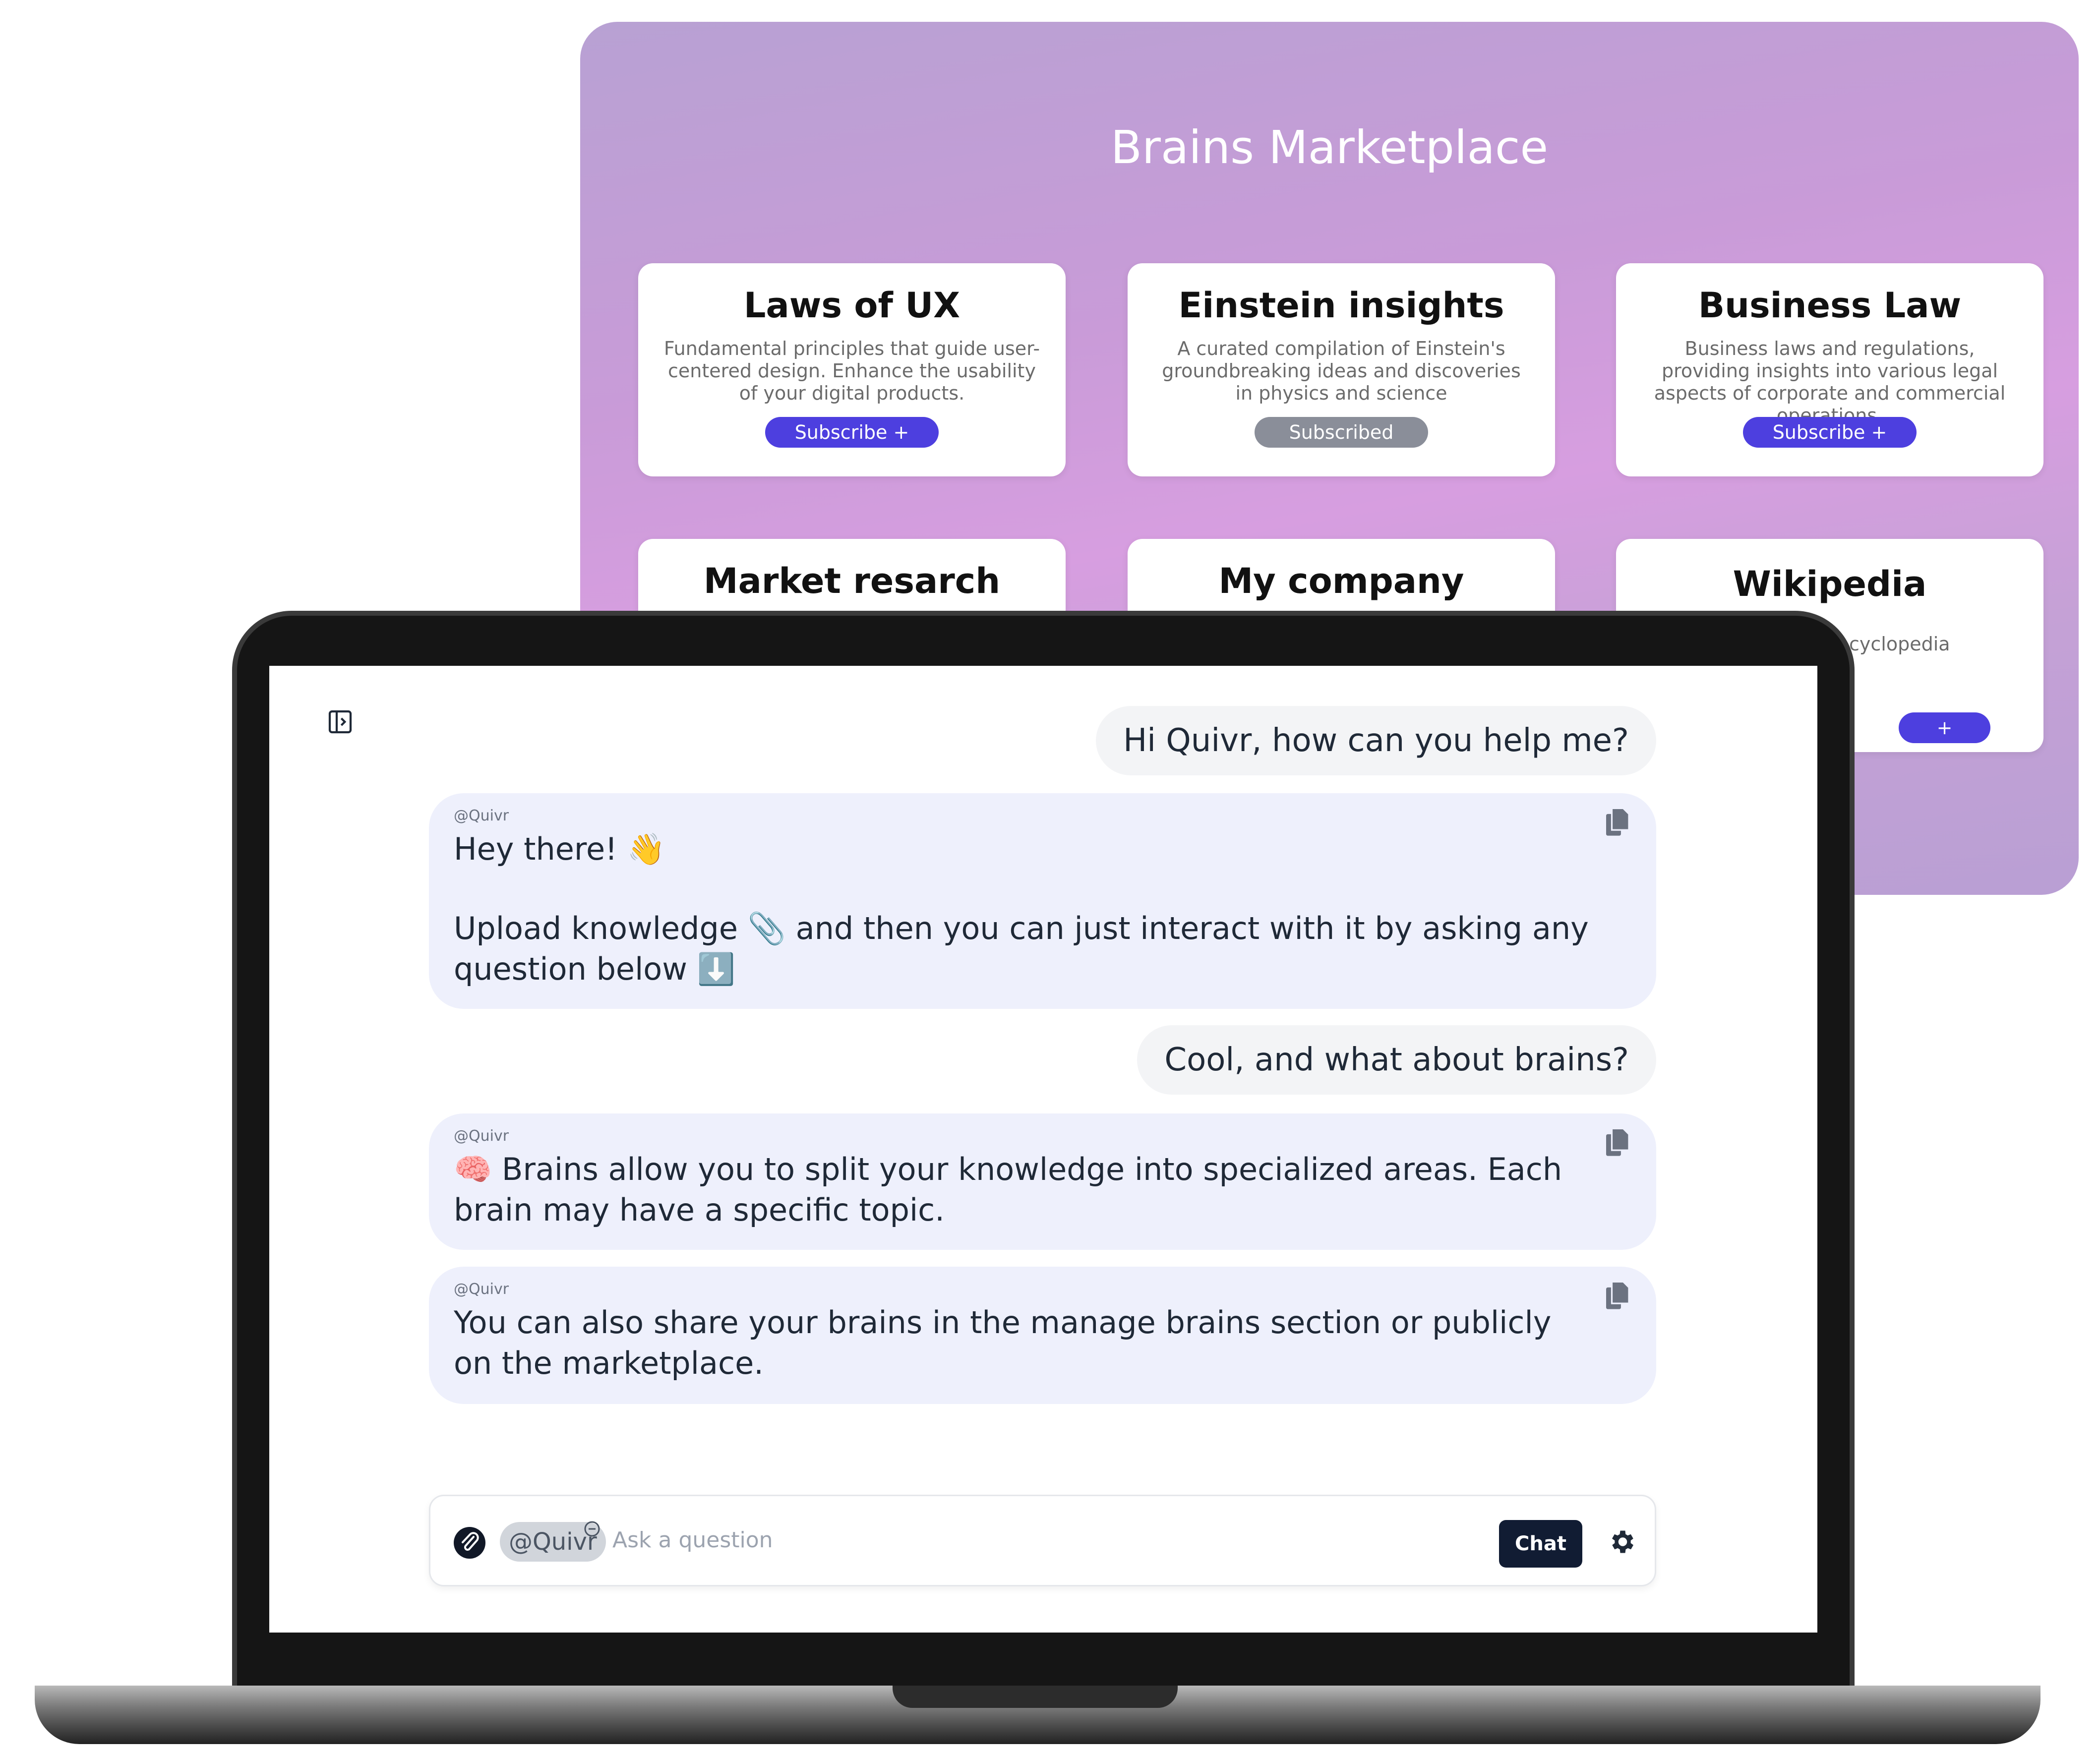 The width and height of the screenshot is (2100, 1754). I want to click on remove-mention-icon, so click(592, 1529).